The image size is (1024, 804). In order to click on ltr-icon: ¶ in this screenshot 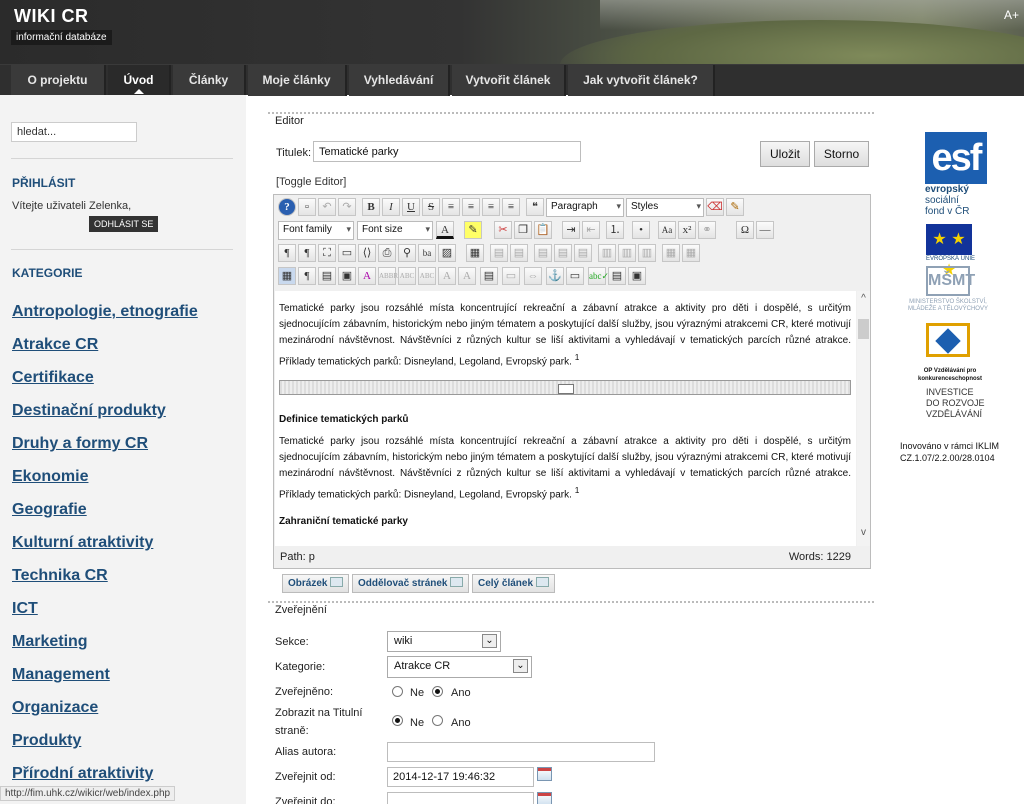, I will do `click(287, 253)`.